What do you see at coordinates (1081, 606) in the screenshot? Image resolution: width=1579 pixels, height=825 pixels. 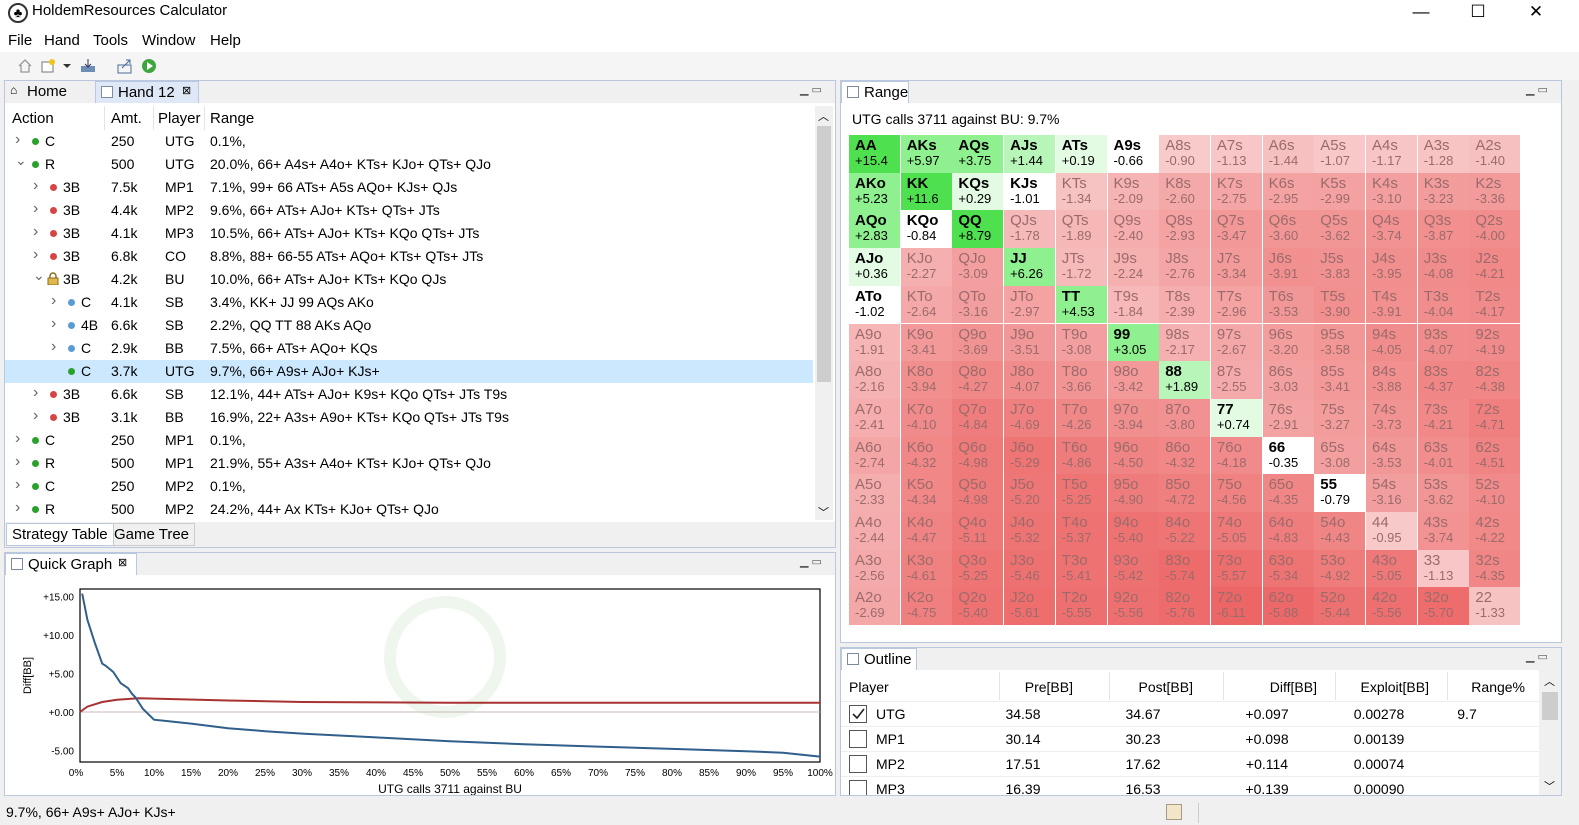 I see `hand-cell: T2o -5.55` at bounding box center [1081, 606].